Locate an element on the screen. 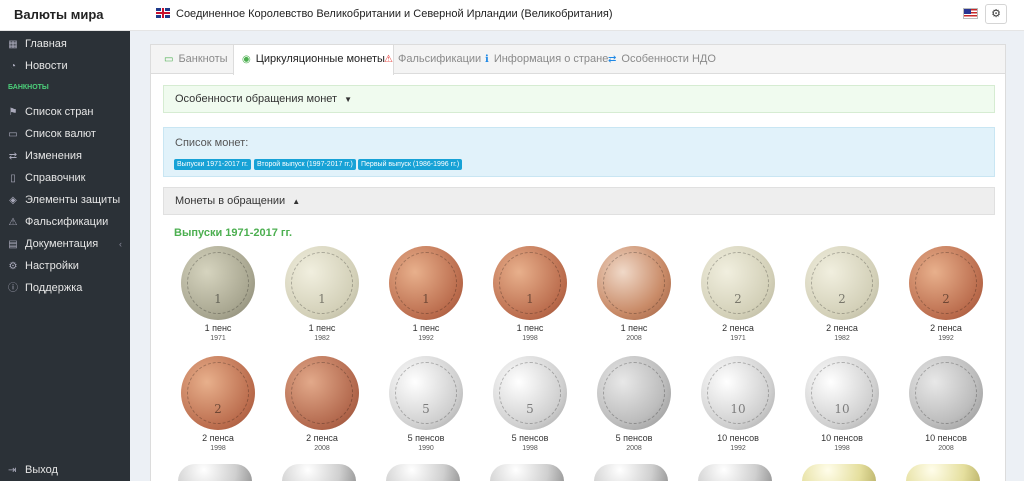 This screenshot has height=481, width=1024. tab-country-info: ℹ Информация о стране is located at coordinates (546, 59).